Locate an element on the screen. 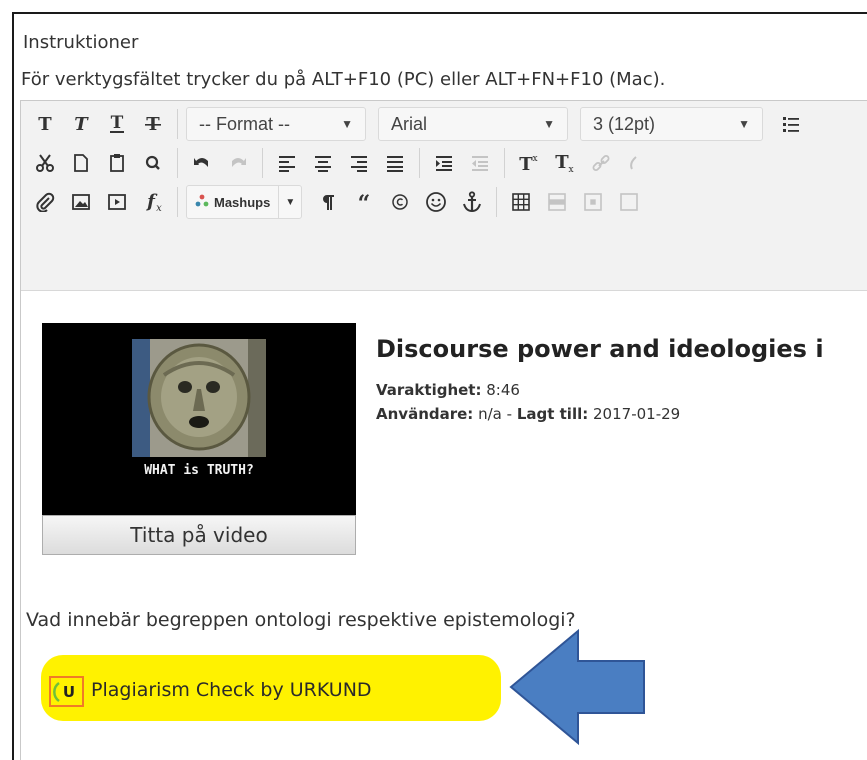 The width and height of the screenshot is (867, 760). paragraph-icon is located at coordinates (328, 202).